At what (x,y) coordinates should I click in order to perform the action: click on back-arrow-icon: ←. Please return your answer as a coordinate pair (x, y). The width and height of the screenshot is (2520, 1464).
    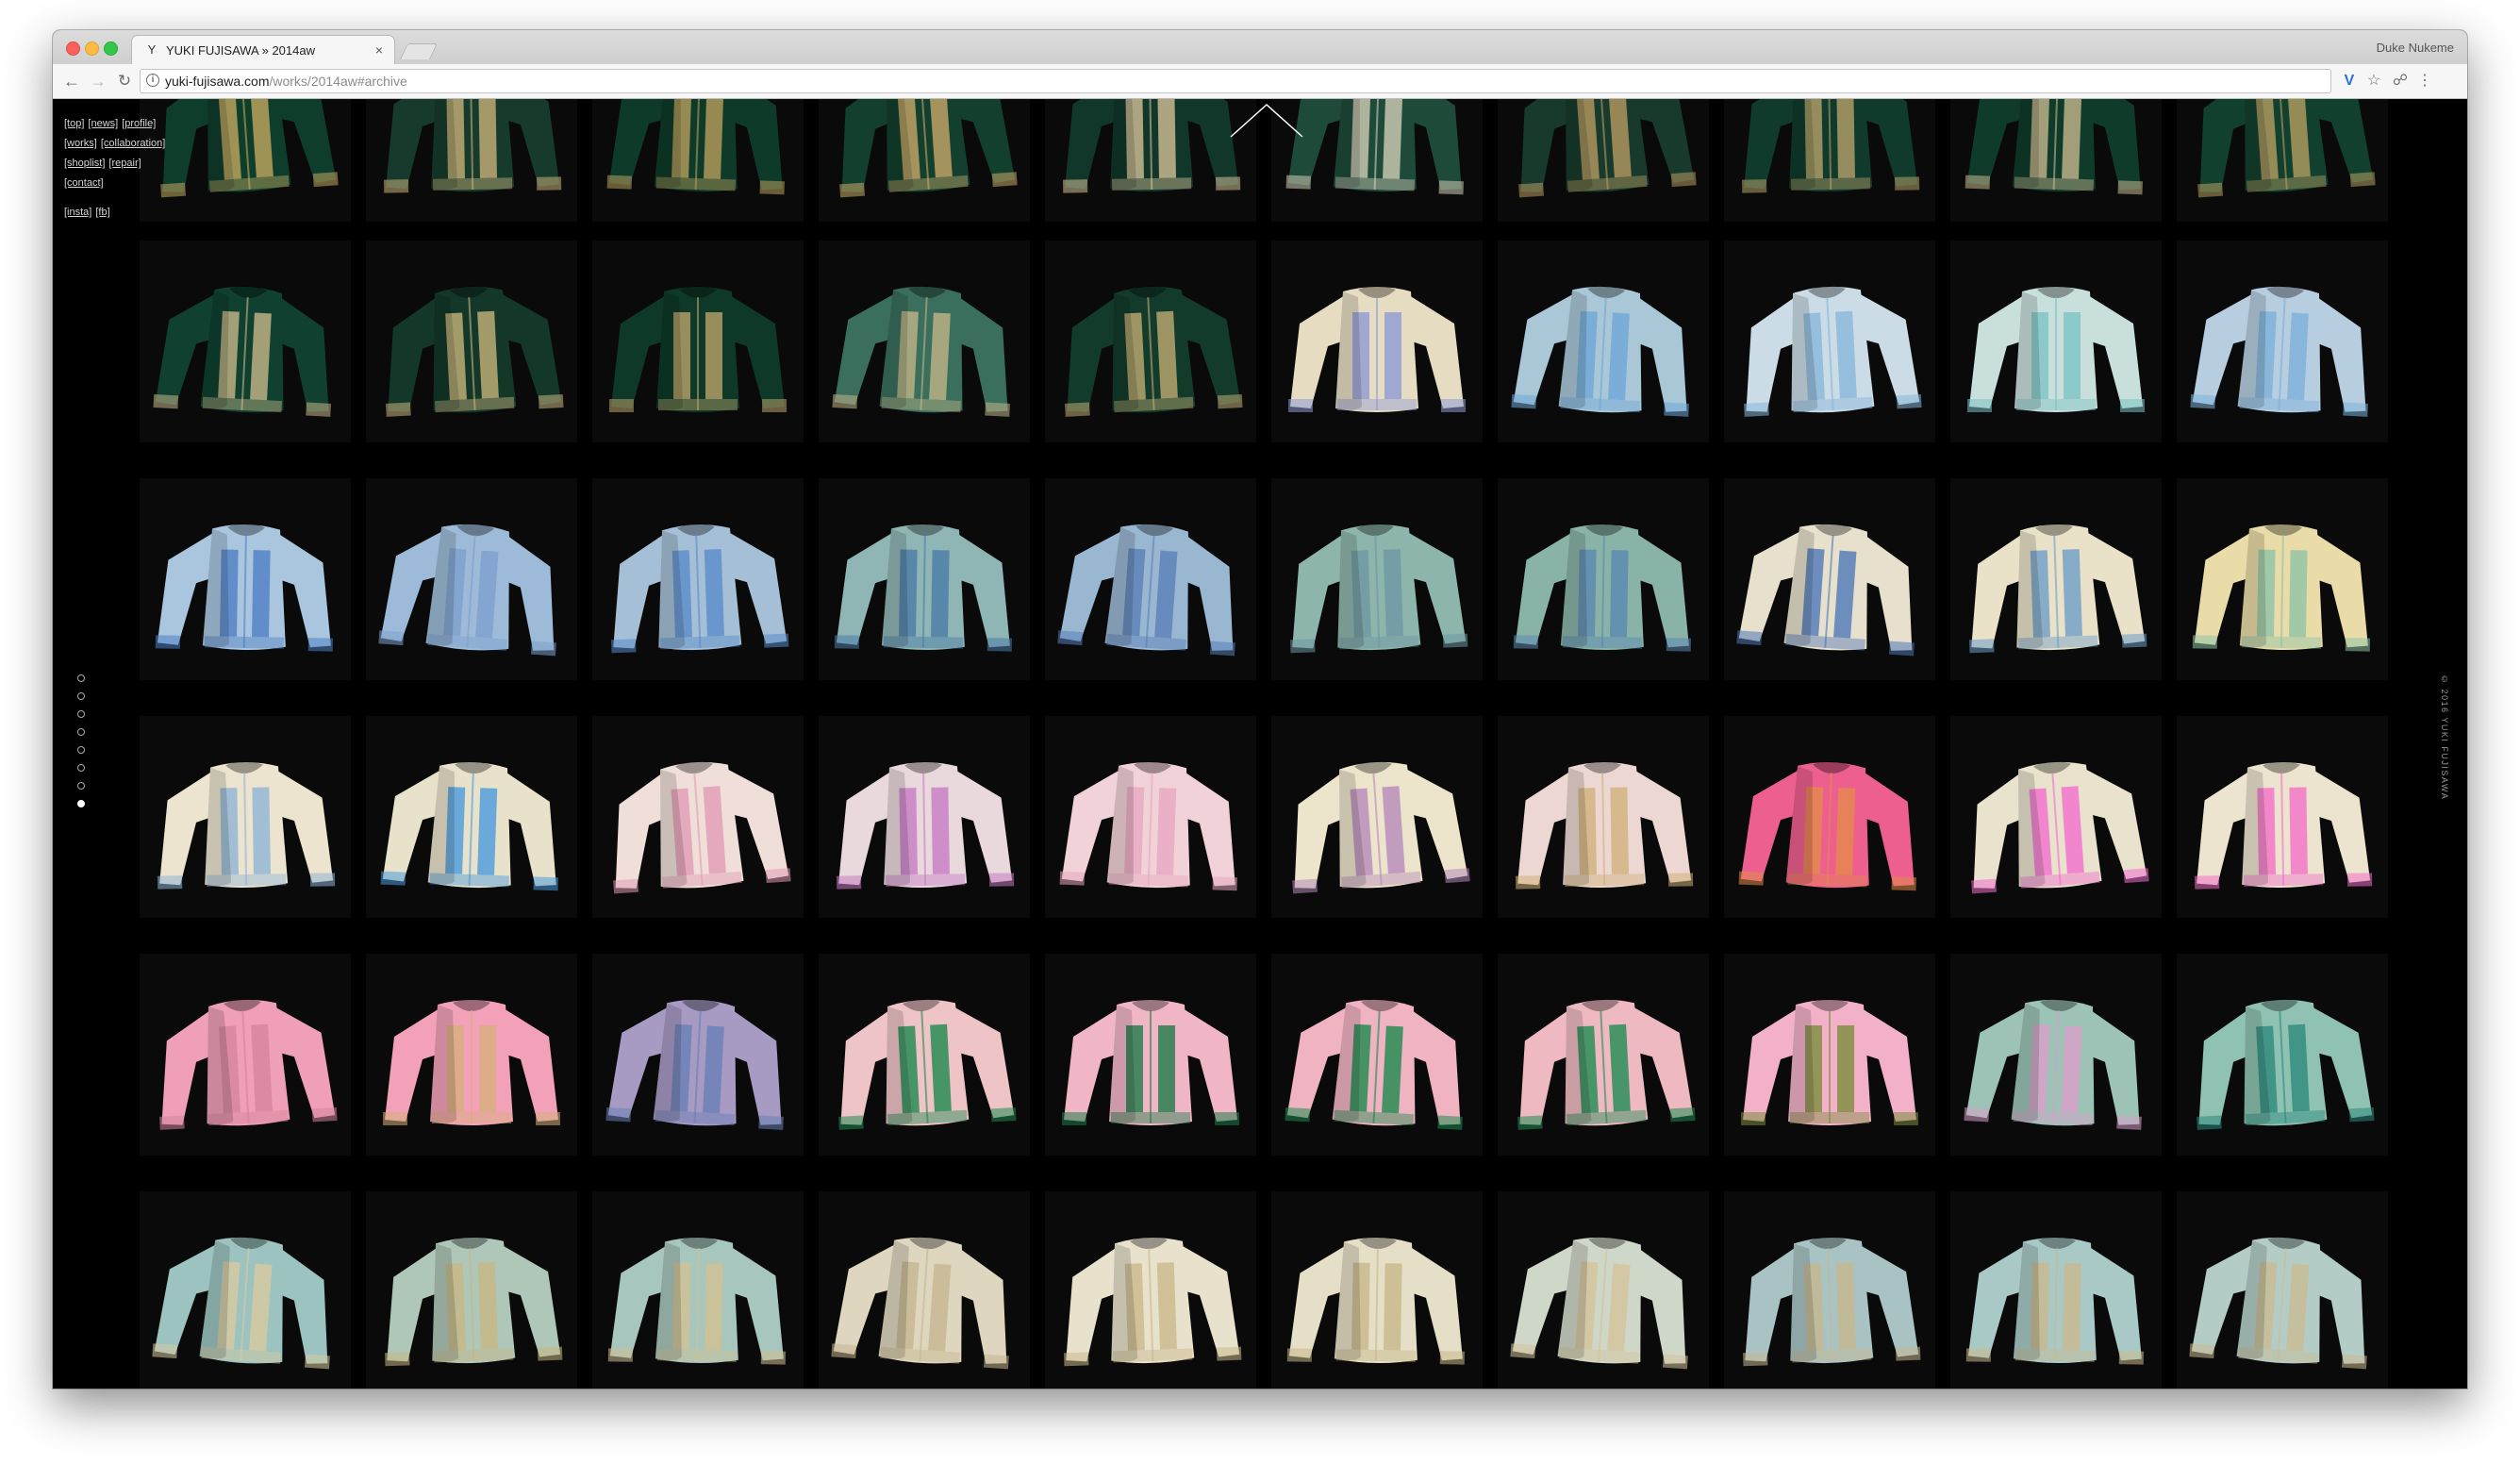
    Looking at the image, I should click on (71, 81).